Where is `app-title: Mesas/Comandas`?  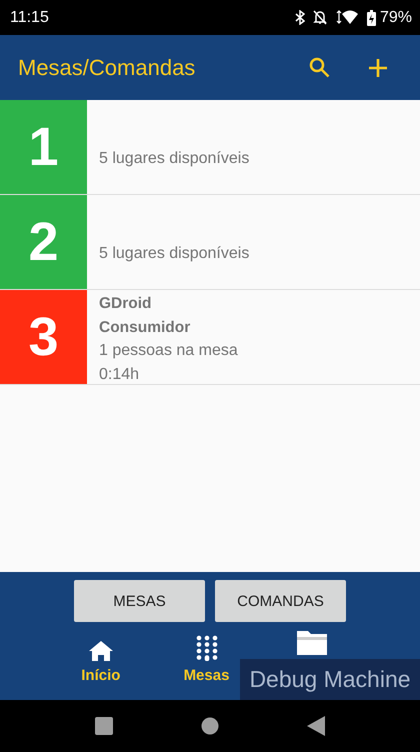 app-title: Mesas/Comandas is located at coordinates (107, 67).